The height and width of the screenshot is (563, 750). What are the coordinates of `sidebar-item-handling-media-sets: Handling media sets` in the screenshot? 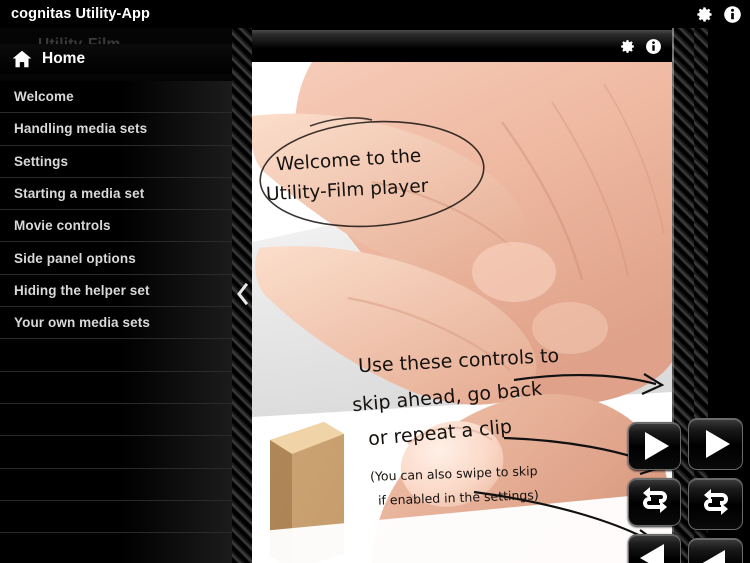 It's located at (116, 129).